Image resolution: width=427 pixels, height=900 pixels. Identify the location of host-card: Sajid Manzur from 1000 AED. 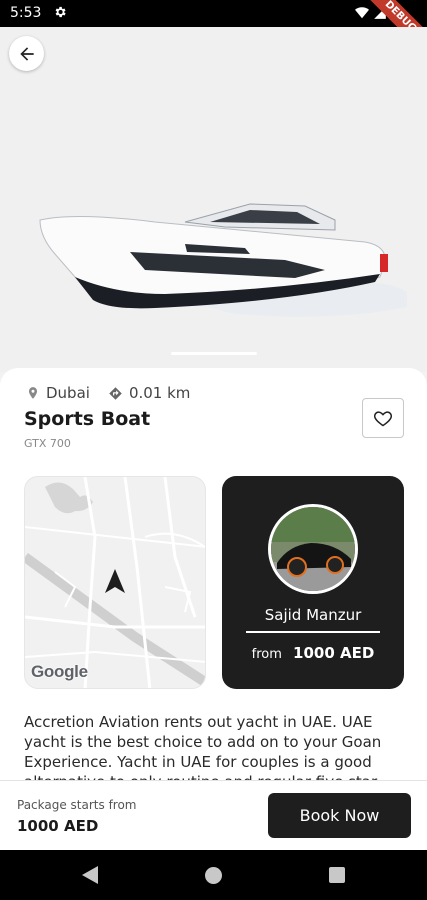
(313, 582).